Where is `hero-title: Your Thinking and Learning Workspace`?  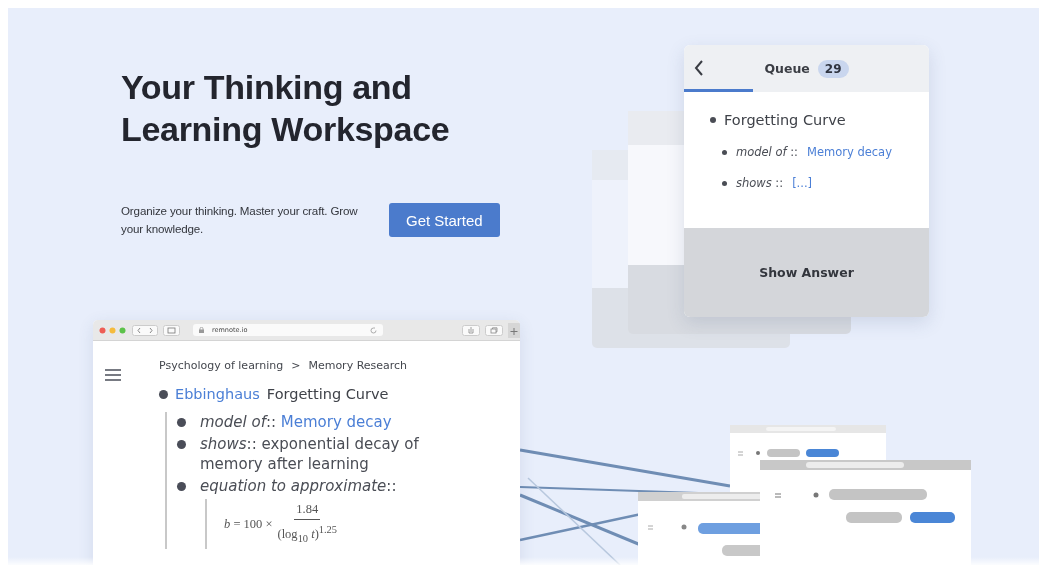
hero-title: Your Thinking and Learning Workspace is located at coordinates (286, 108).